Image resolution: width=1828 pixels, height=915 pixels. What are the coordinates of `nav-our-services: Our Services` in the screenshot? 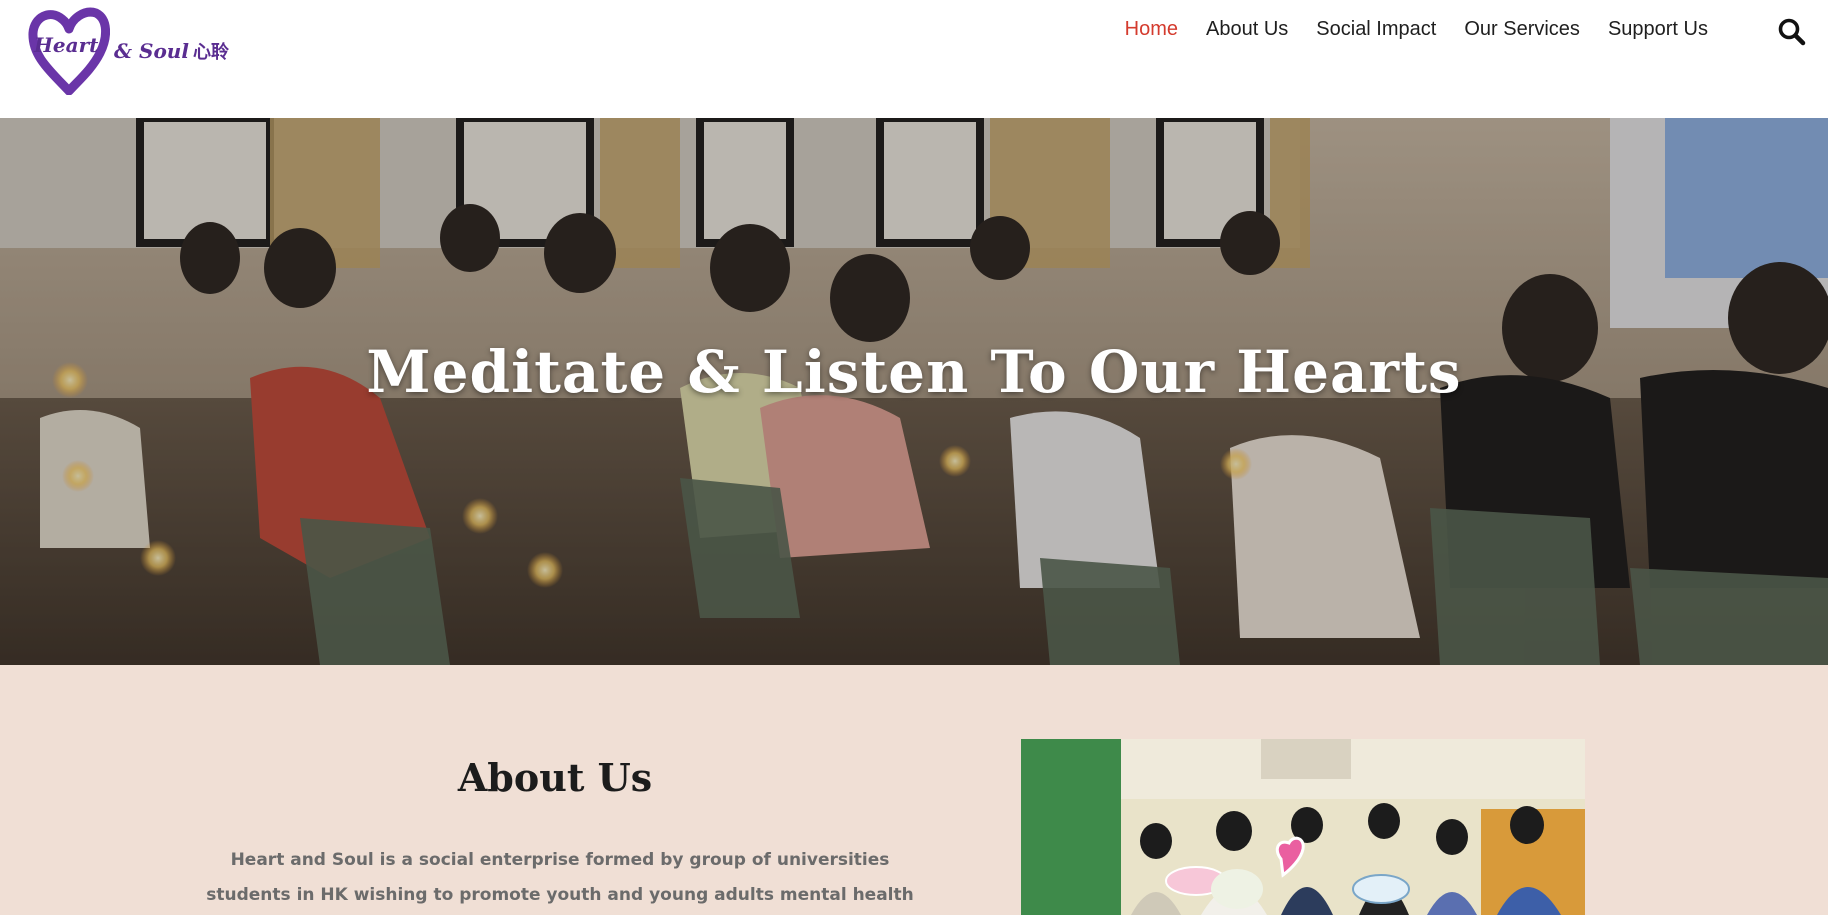 It's located at (1522, 29).